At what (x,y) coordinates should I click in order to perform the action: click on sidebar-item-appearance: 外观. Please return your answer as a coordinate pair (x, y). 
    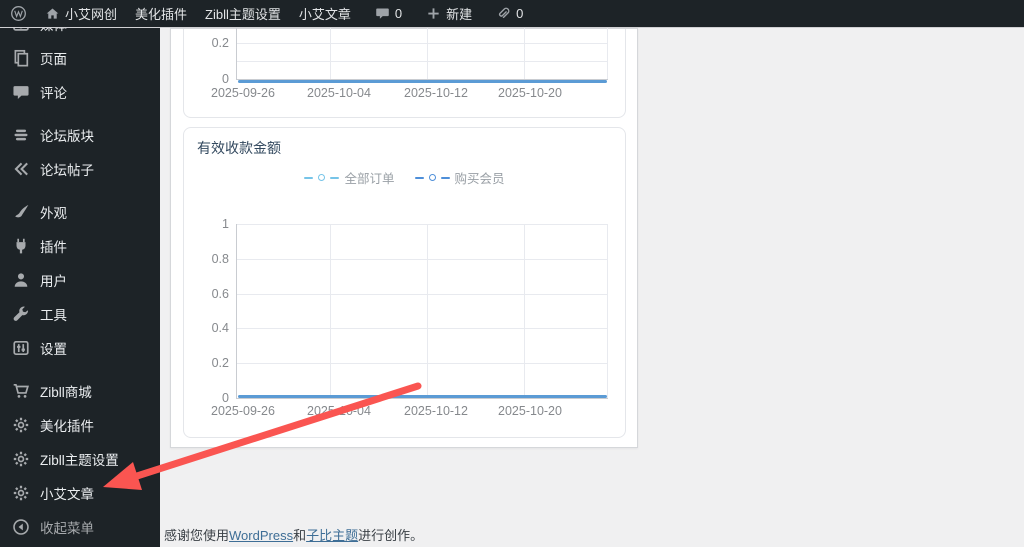
    Looking at the image, I should click on (80, 212).